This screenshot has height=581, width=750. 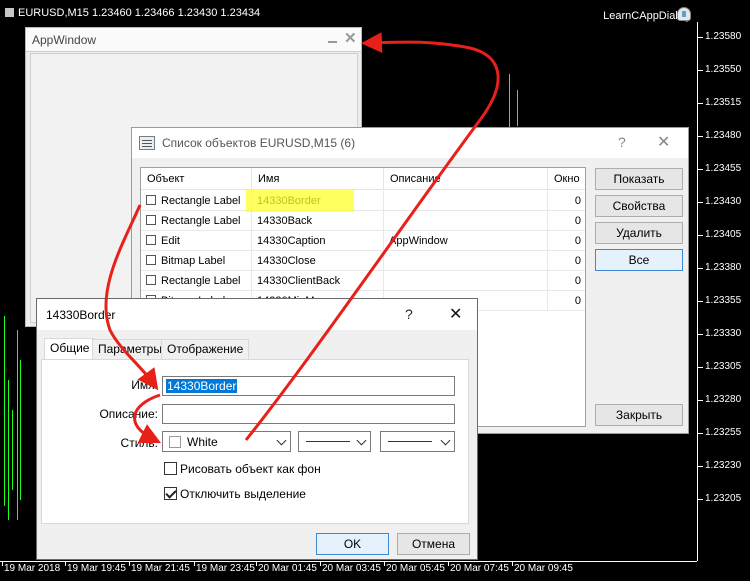 What do you see at coordinates (723, 333) in the screenshot?
I see `price-label: 1.23330` at bounding box center [723, 333].